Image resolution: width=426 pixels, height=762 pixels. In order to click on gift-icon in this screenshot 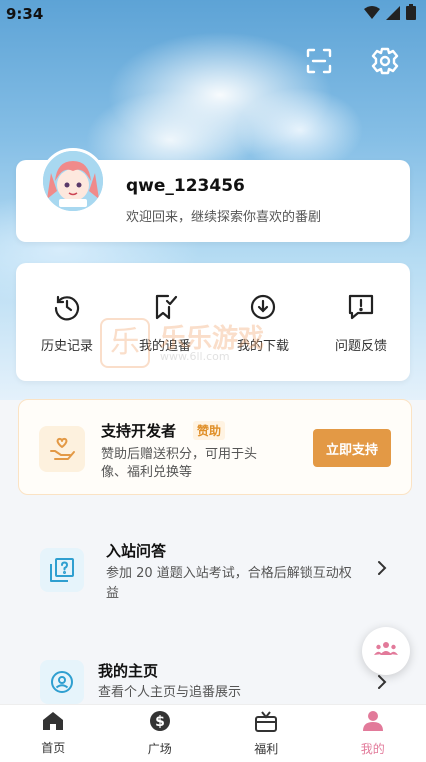, I will do `click(266, 723)`.